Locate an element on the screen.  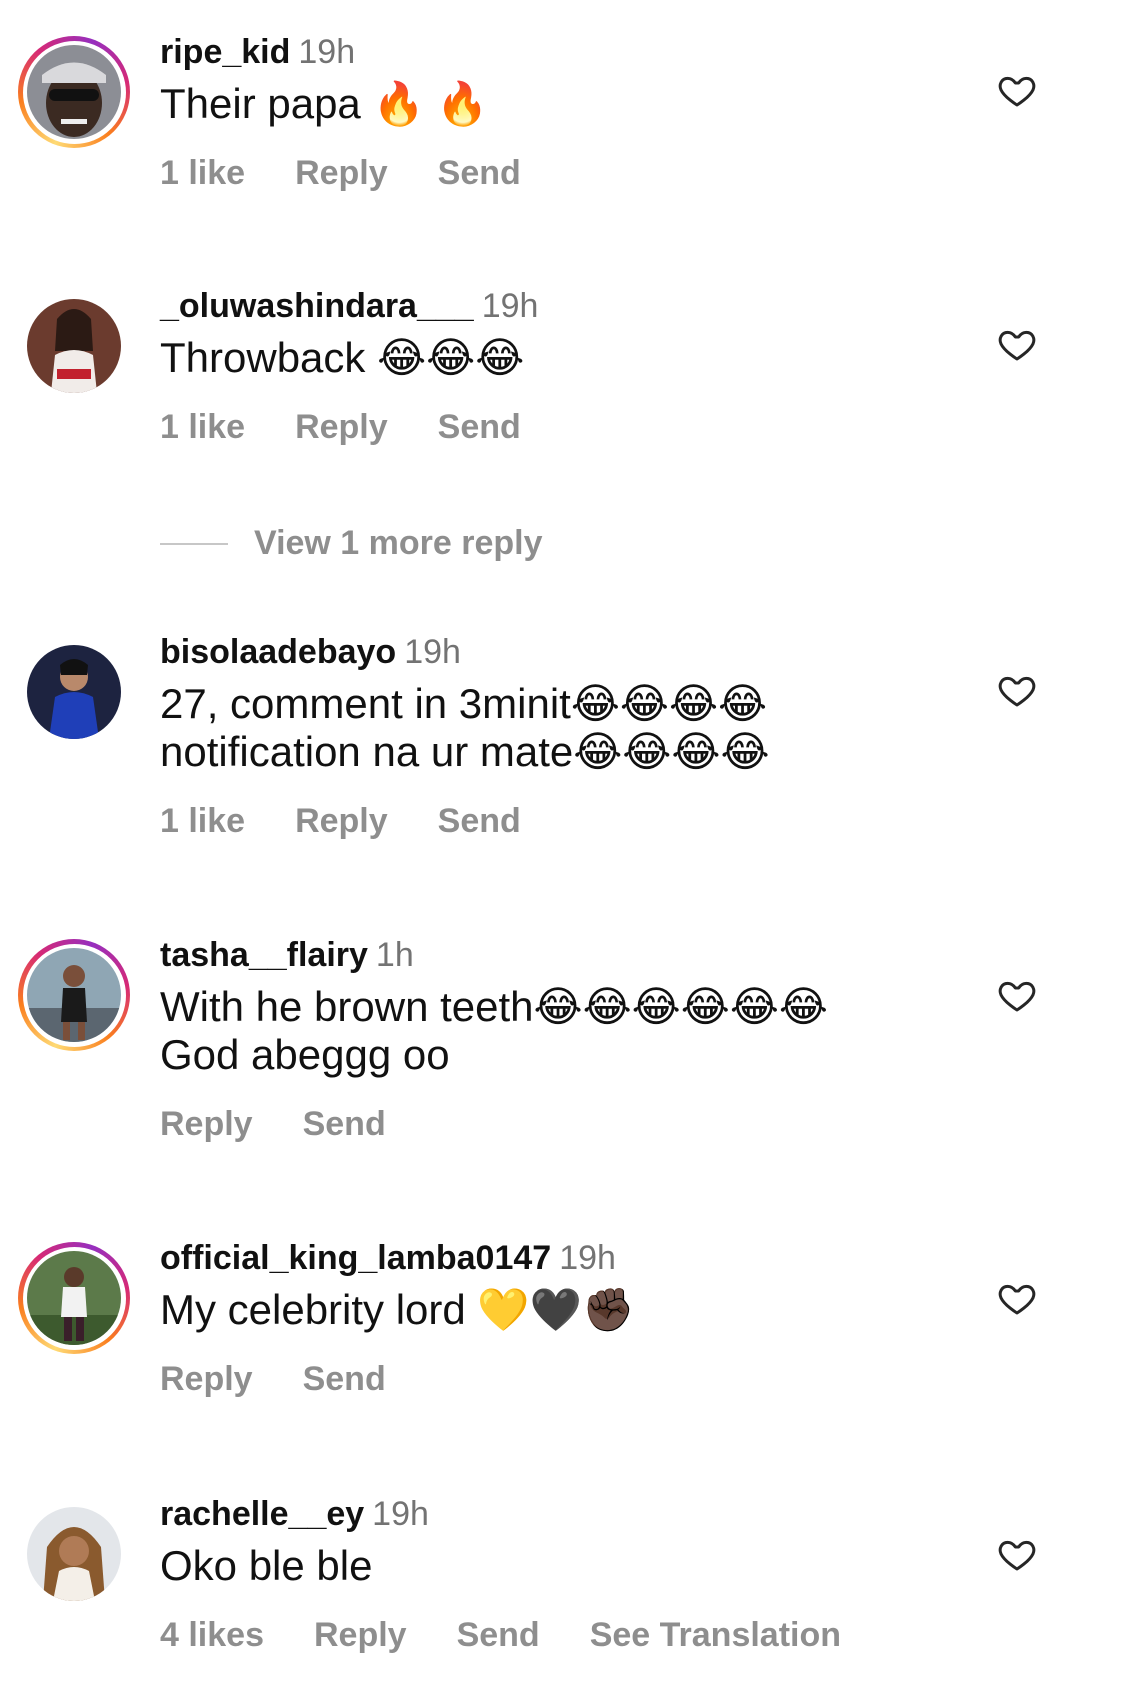
comment-text: notification na ur mate😂😂😂😂 is located at coordinates (465, 751).